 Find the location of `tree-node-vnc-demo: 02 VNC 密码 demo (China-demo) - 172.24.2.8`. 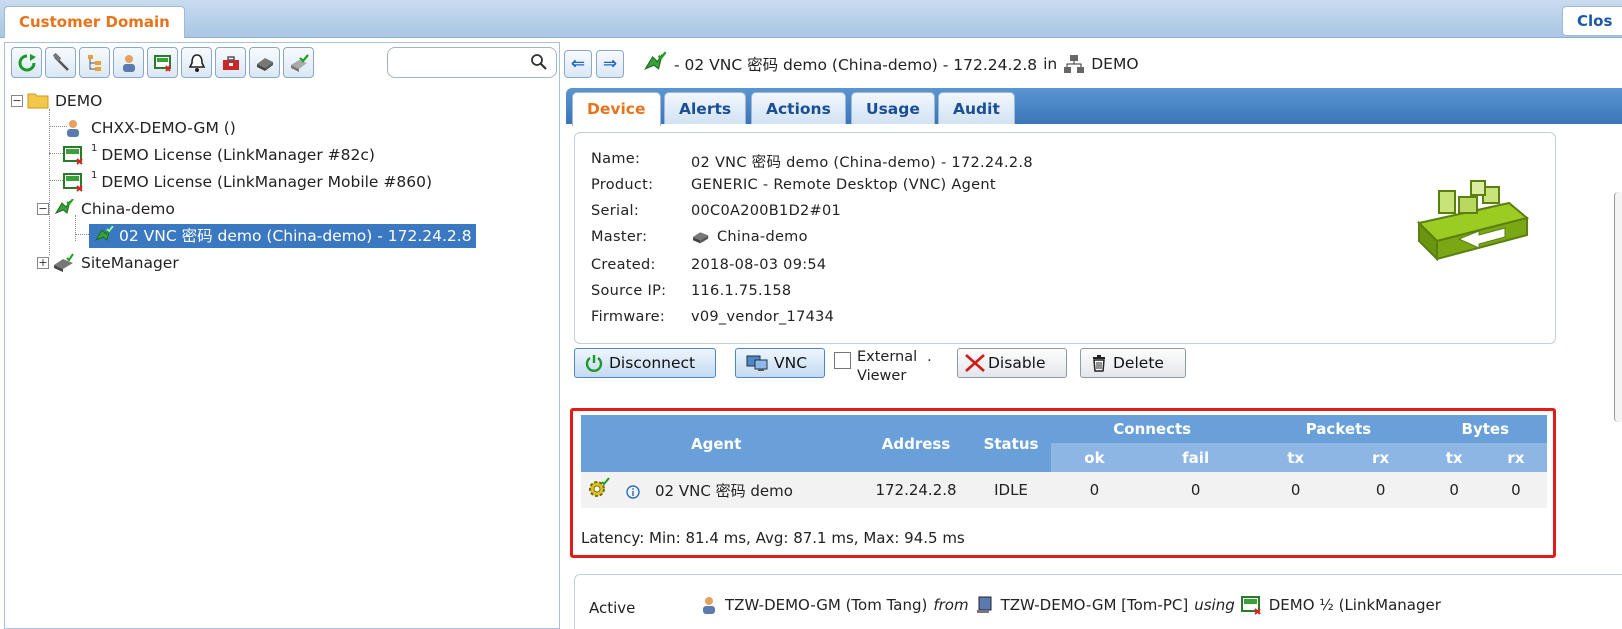

tree-node-vnc-demo: 02 VNC 密码 demo (China-demo) - 172.24.2.8 is located at coordinates (281, 235).